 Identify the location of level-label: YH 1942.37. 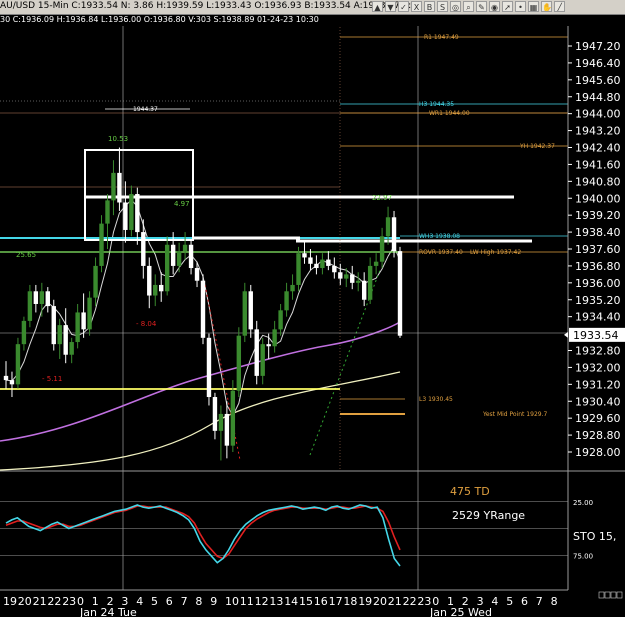
(537, 146).